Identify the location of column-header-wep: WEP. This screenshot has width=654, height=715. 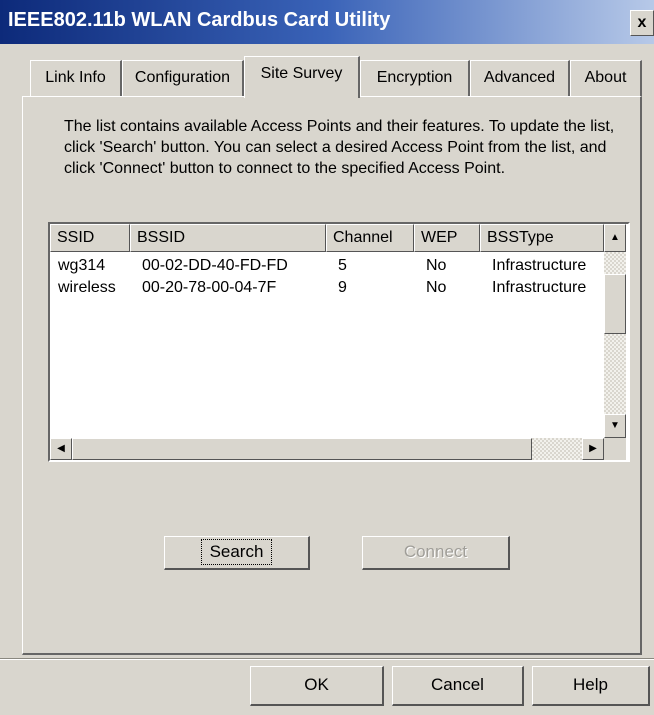
(447, 238).